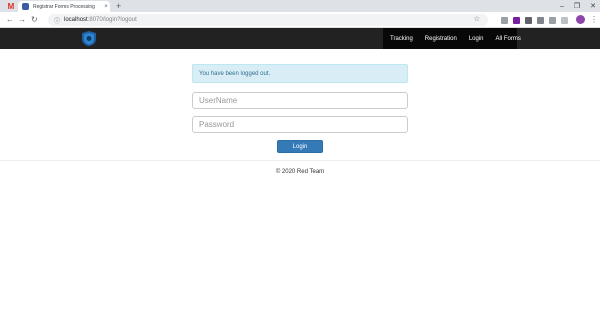  What do you see at coordinates (552, 20) in the screenshot?
I see `extension-puzzle-icon` at bounding box center [552, 20].